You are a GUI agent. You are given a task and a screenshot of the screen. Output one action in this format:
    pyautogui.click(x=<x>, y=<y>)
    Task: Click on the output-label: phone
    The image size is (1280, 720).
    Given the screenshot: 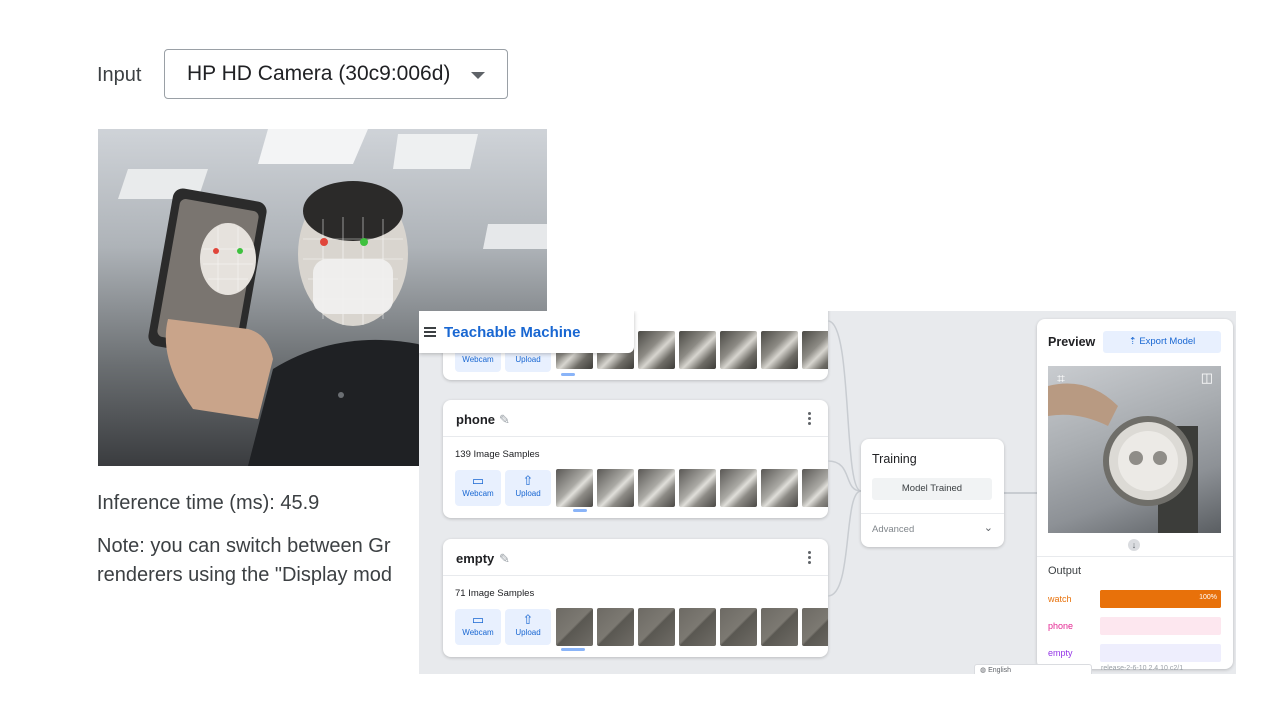 What is the action you would take?
    pyautogui.click(x=1061, y=626)
    